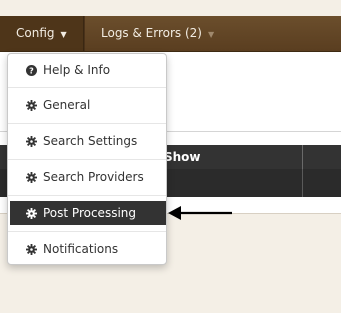  I want to click on menu-item-search-settings: Search Settings, so click(87, 141).